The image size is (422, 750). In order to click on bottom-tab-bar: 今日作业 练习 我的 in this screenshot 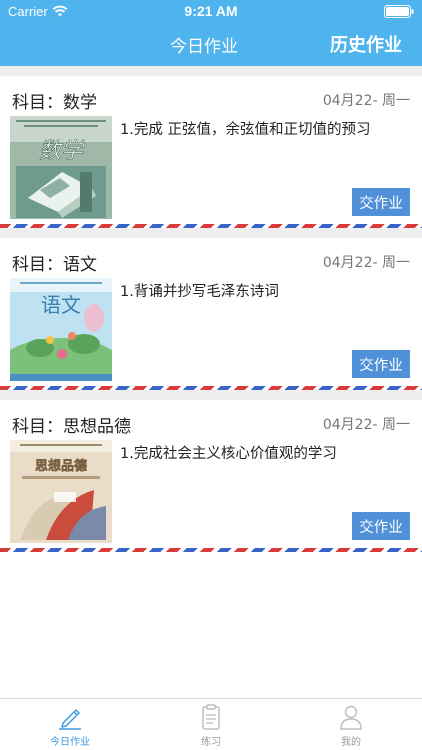, I will do `click(211, 724)`.